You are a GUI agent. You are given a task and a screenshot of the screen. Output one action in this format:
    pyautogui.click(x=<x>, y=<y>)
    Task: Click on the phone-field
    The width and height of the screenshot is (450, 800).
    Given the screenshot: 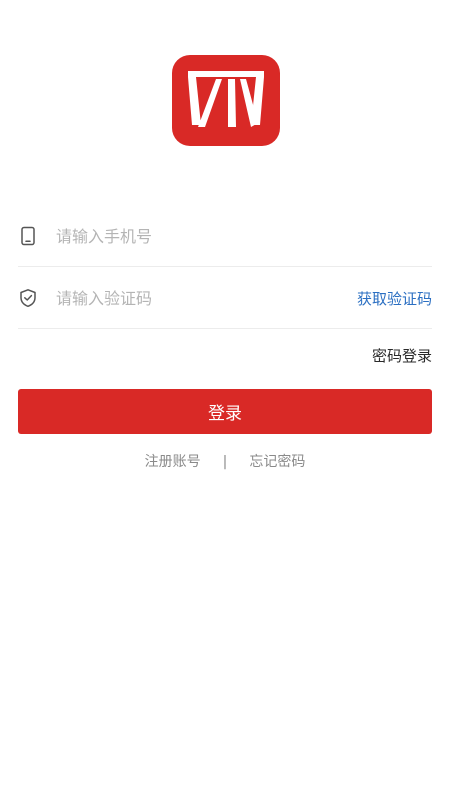 What is the action you would take?
    pyautogui.click(x=225, y=236)
    